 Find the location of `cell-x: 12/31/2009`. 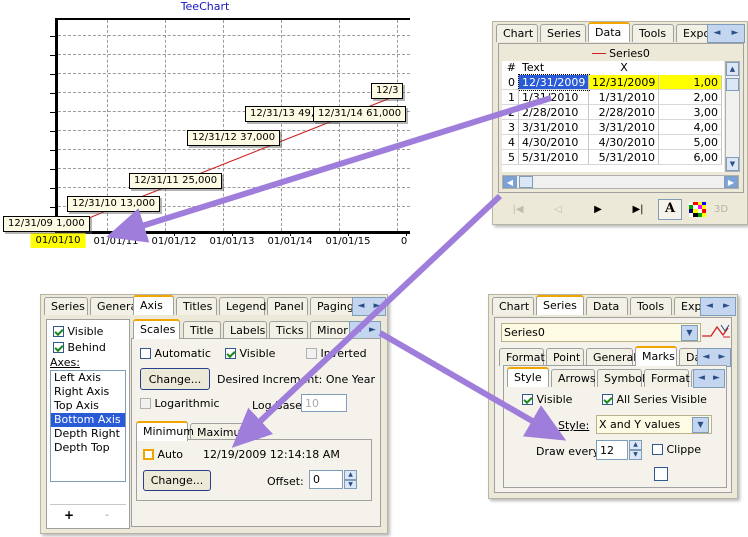

cell-x: 12/31/2009 is located at coordinates (624, 82).